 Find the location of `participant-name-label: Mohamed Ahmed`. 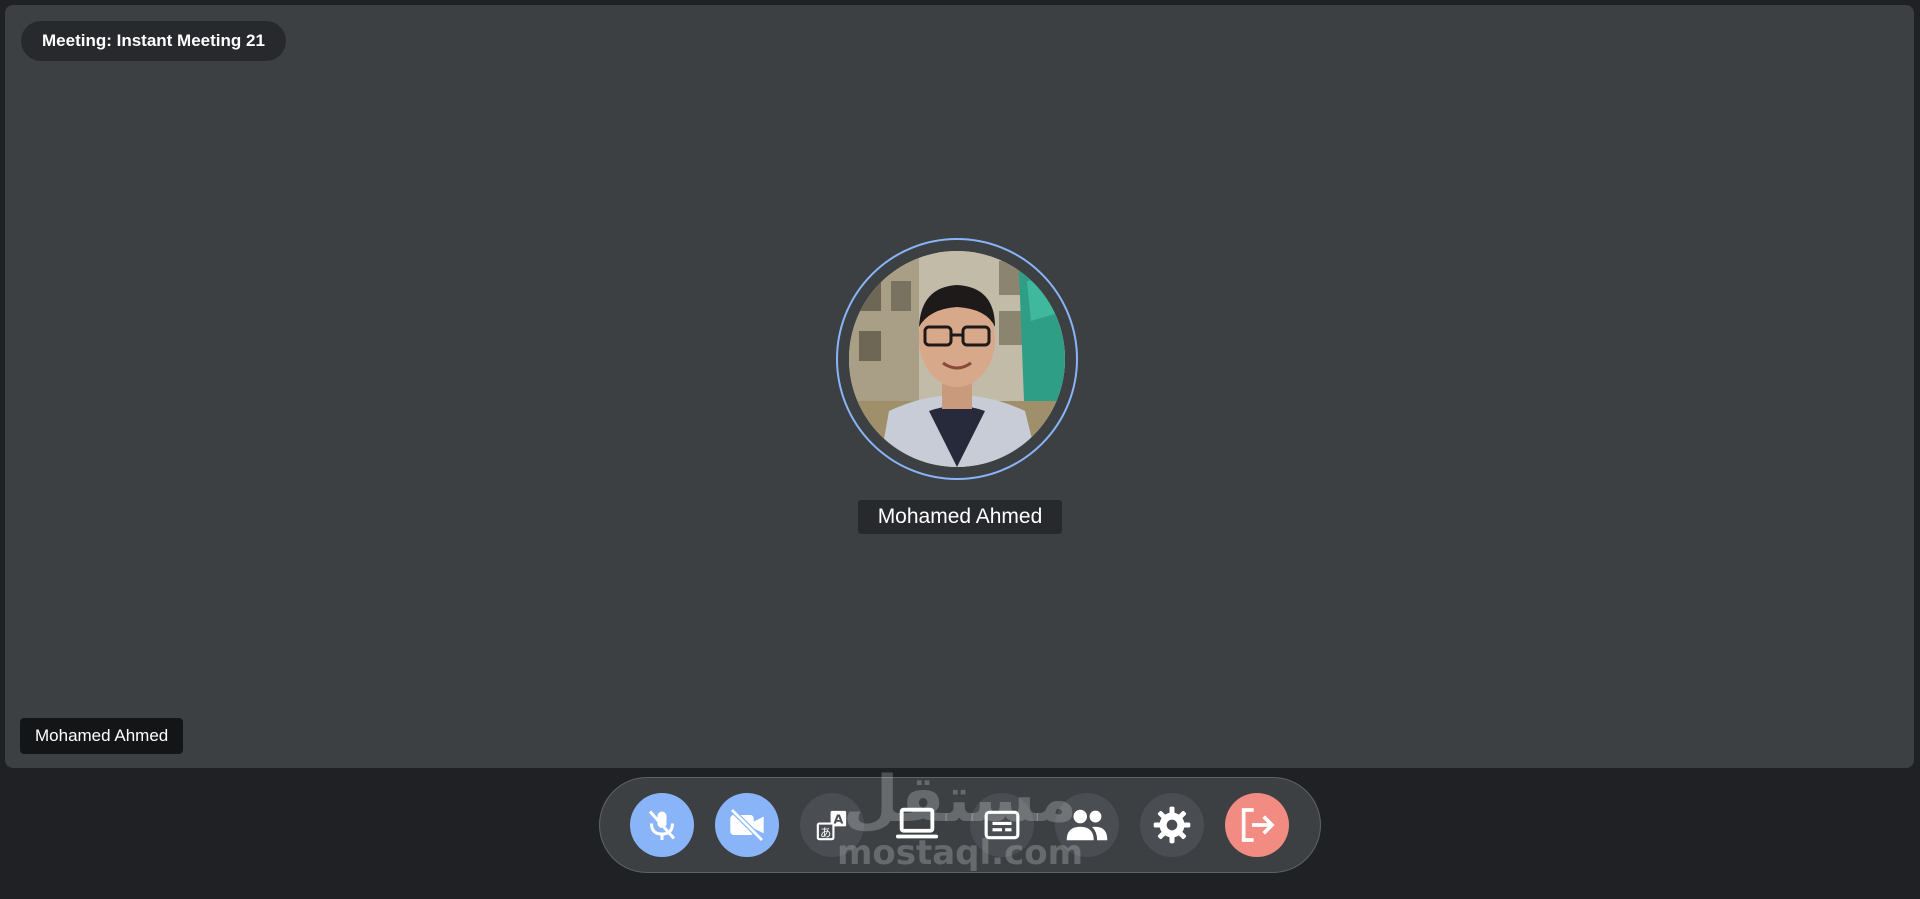

participant-name-label: Mohamed Ahmed is located at coordinates (960, 517).